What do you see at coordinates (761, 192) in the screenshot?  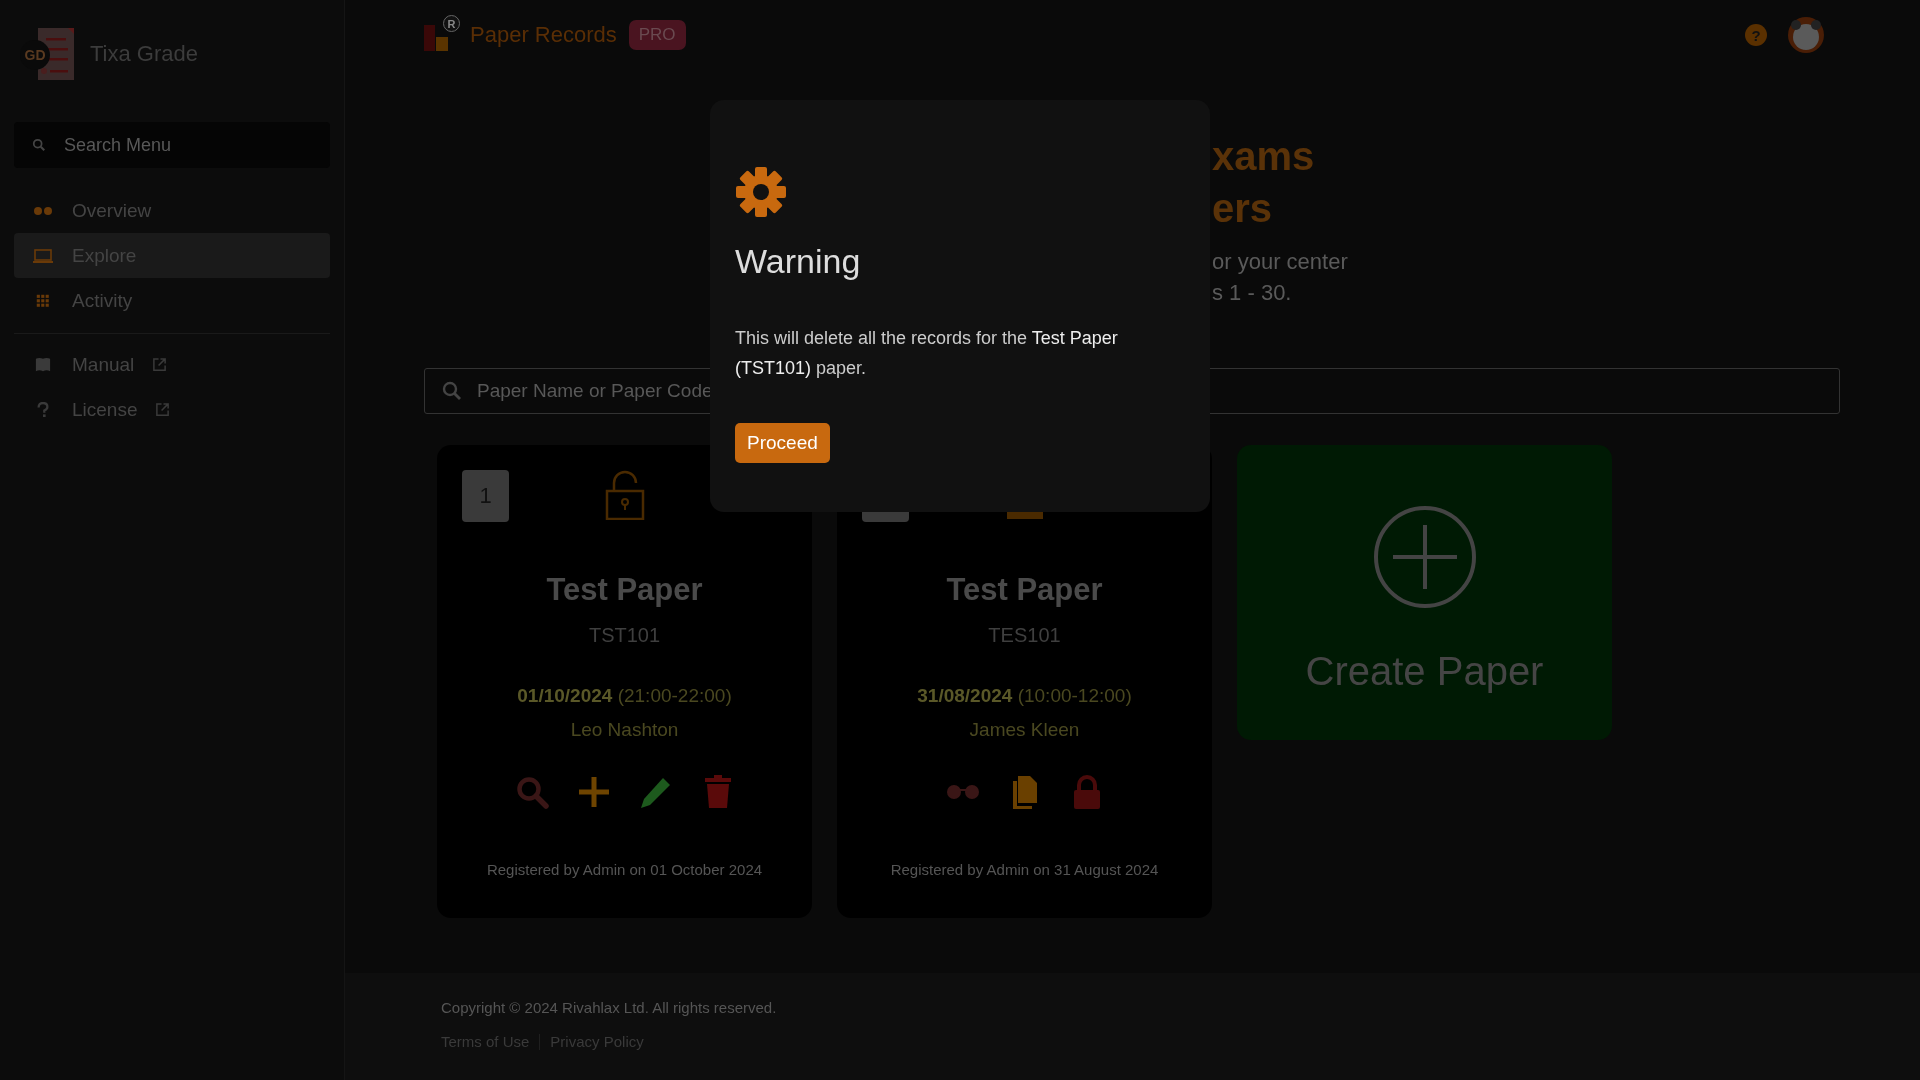 I see `gear-icon` at bounding box center [761, 192].